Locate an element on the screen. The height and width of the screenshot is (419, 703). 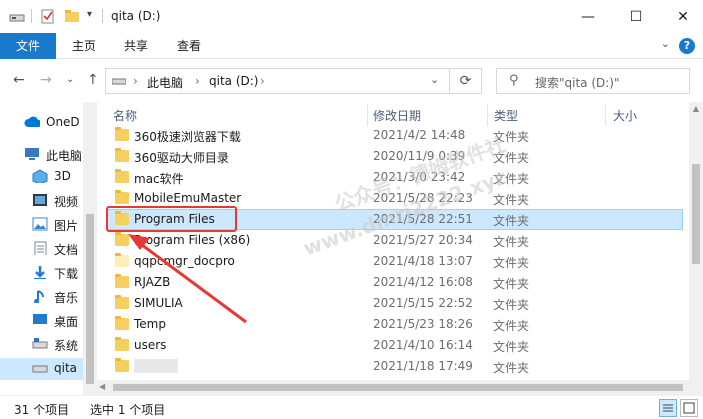
details-view-icon is located at coordinates (668, 408).